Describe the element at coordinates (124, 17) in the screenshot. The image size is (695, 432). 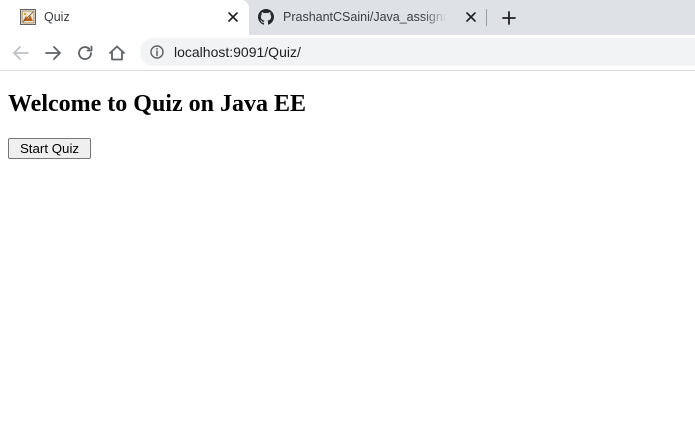
I see `tab-quiz: Quiz` at that location.